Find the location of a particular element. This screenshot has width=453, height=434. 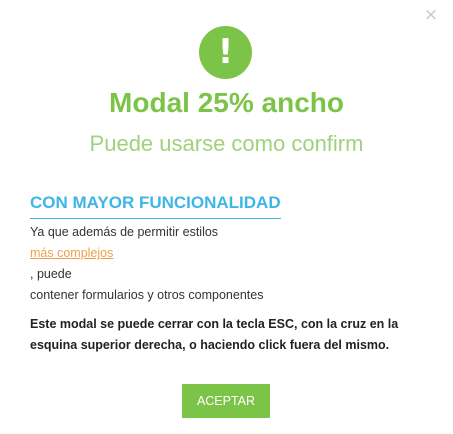

modal-subtitle: Puede usarse como confirm is located at coordinates (226, 143).